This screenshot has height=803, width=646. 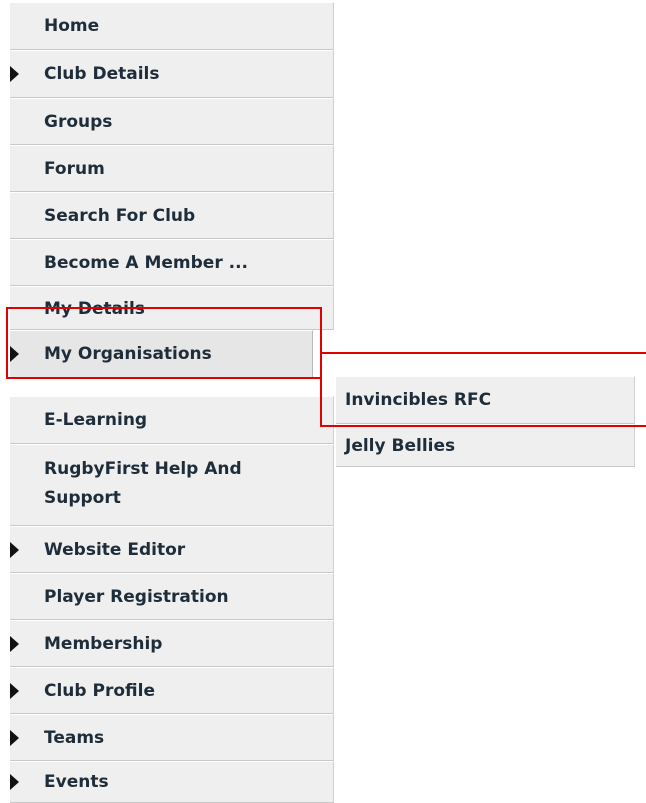 I want to click on menu-item-my-organisations: My Organisations, so click(x=161, y=354).